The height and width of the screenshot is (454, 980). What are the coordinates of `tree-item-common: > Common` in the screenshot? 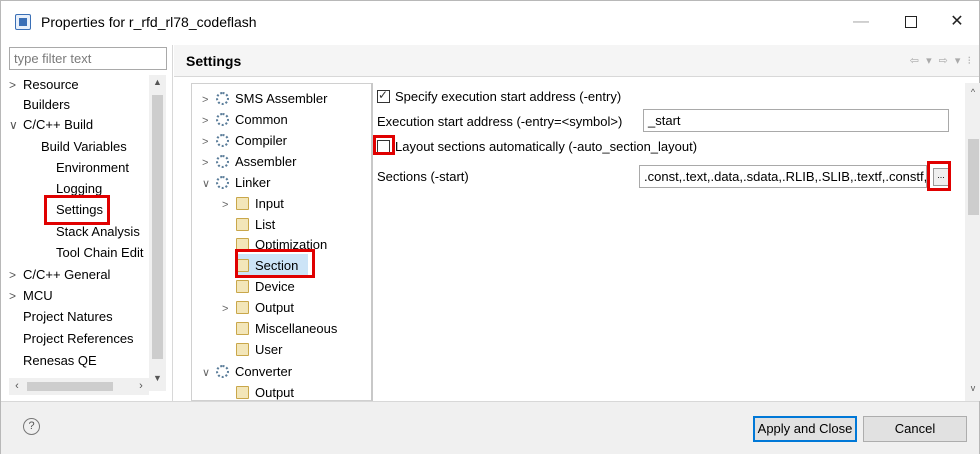 It's located at (245, 119).